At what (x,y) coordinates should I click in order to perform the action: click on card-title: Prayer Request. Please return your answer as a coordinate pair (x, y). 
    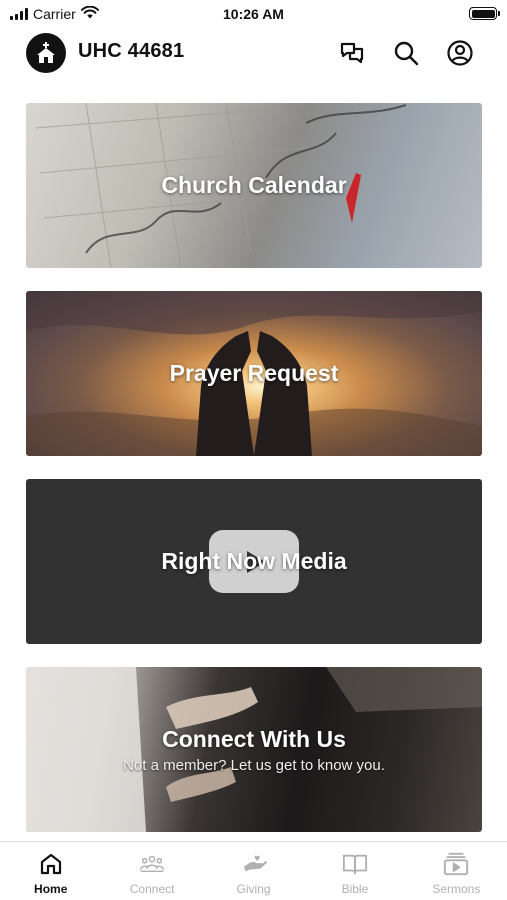
    Looking at the image, I should click on (254, 373).